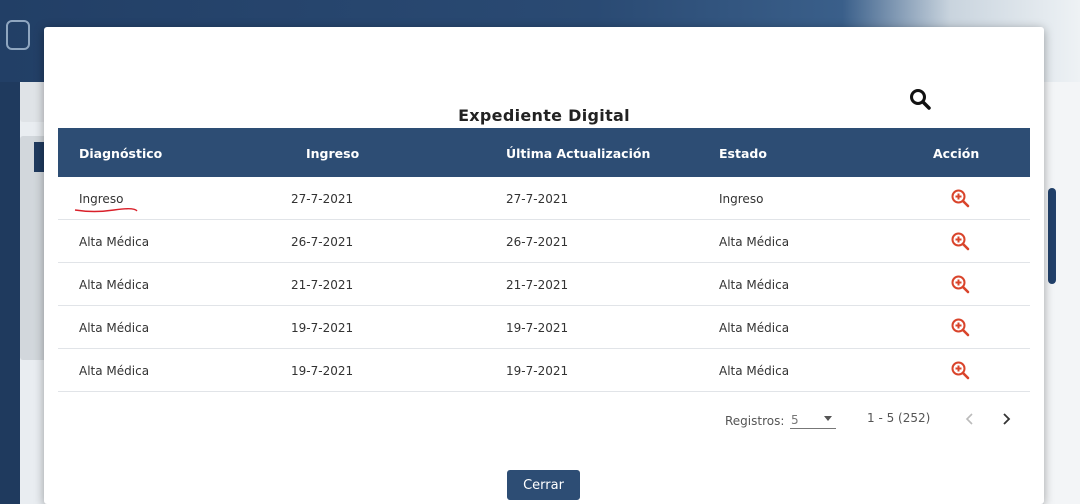 Image resolution: width=1080 pixels, height=504 pixels. What do you see at coordinates (1052, 236) in the screenshot?
I see `app-scrollbar` at bounding box center [1052, 236].